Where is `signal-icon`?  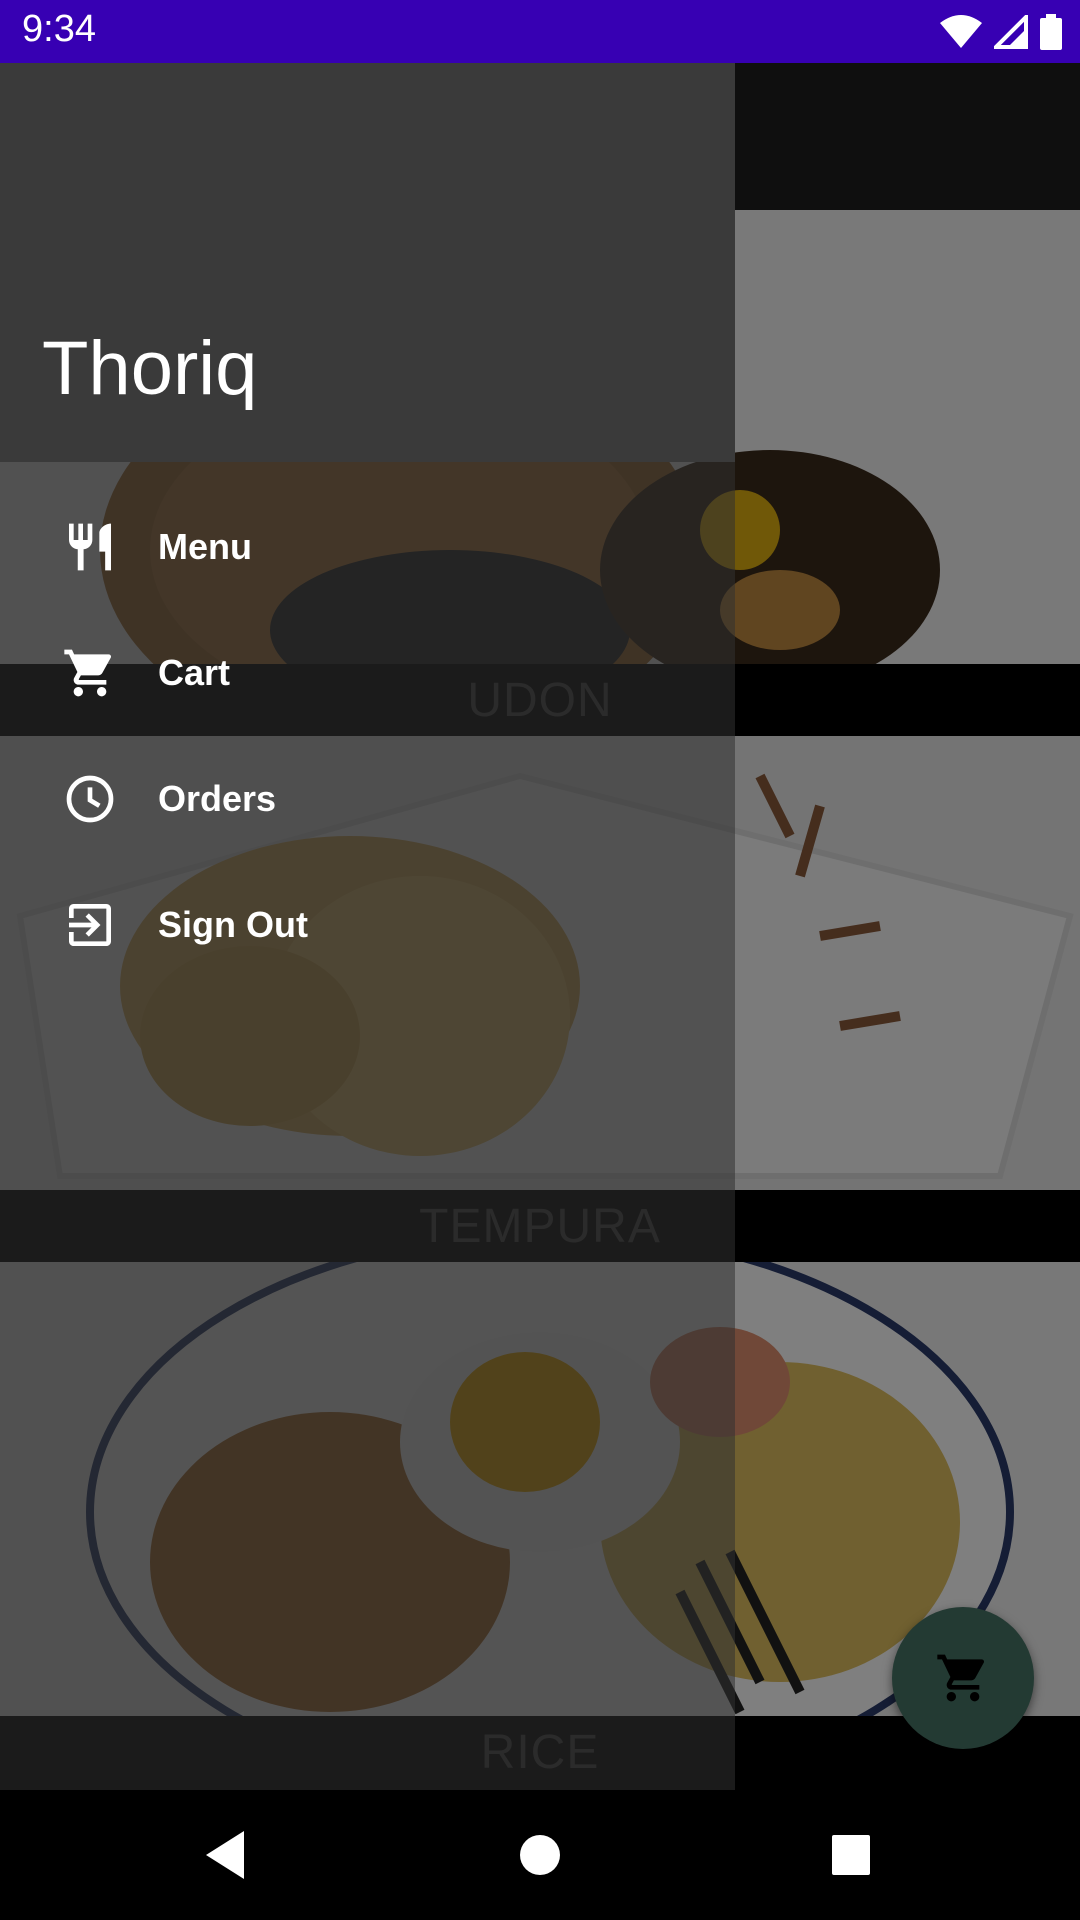 signal-icon is located at coordinates (1011, 32).